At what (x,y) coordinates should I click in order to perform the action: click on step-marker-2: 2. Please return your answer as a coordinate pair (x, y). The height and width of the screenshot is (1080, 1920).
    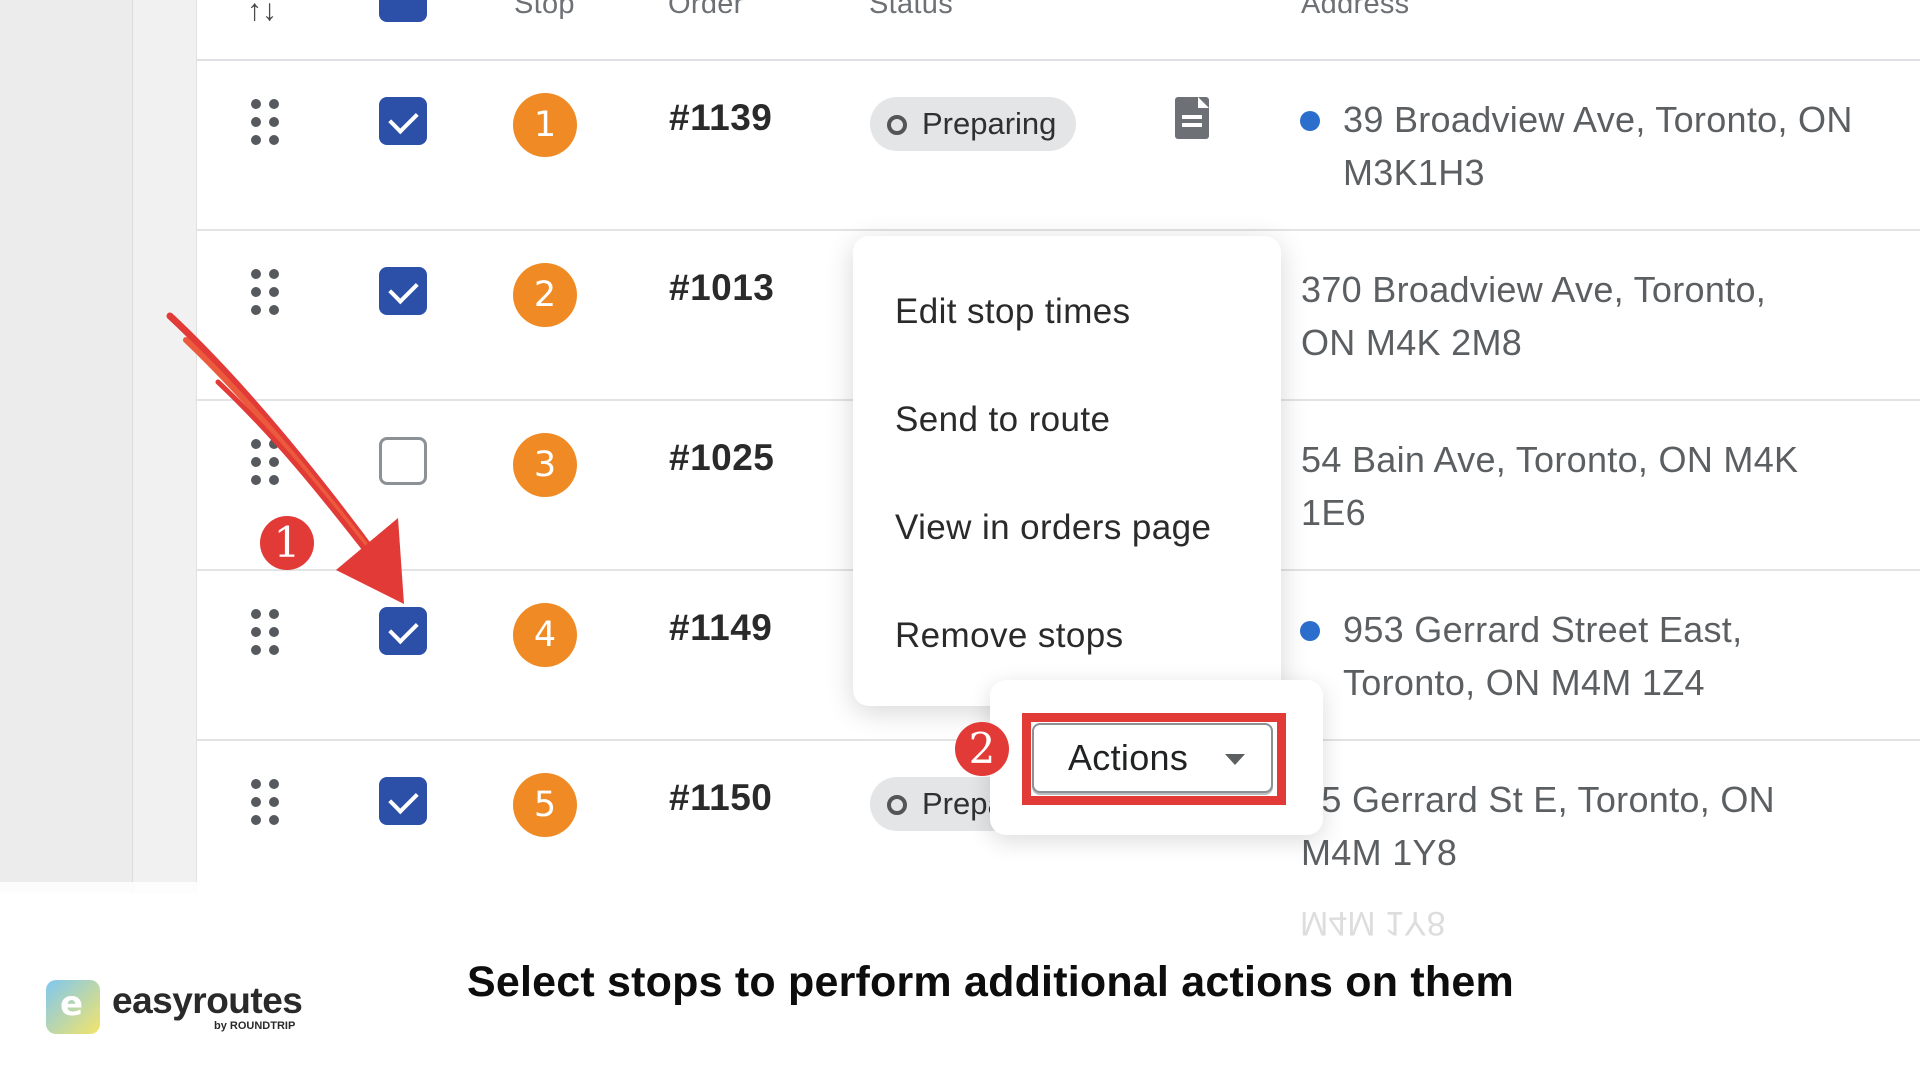
    Looking at the image, I should click on (982, 749).